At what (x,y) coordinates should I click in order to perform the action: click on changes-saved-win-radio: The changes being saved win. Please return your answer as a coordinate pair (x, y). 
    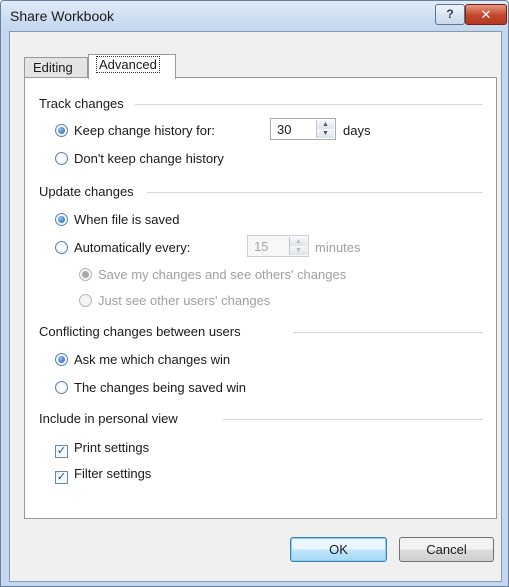
    Looking at the image, I should click on (150, 387).